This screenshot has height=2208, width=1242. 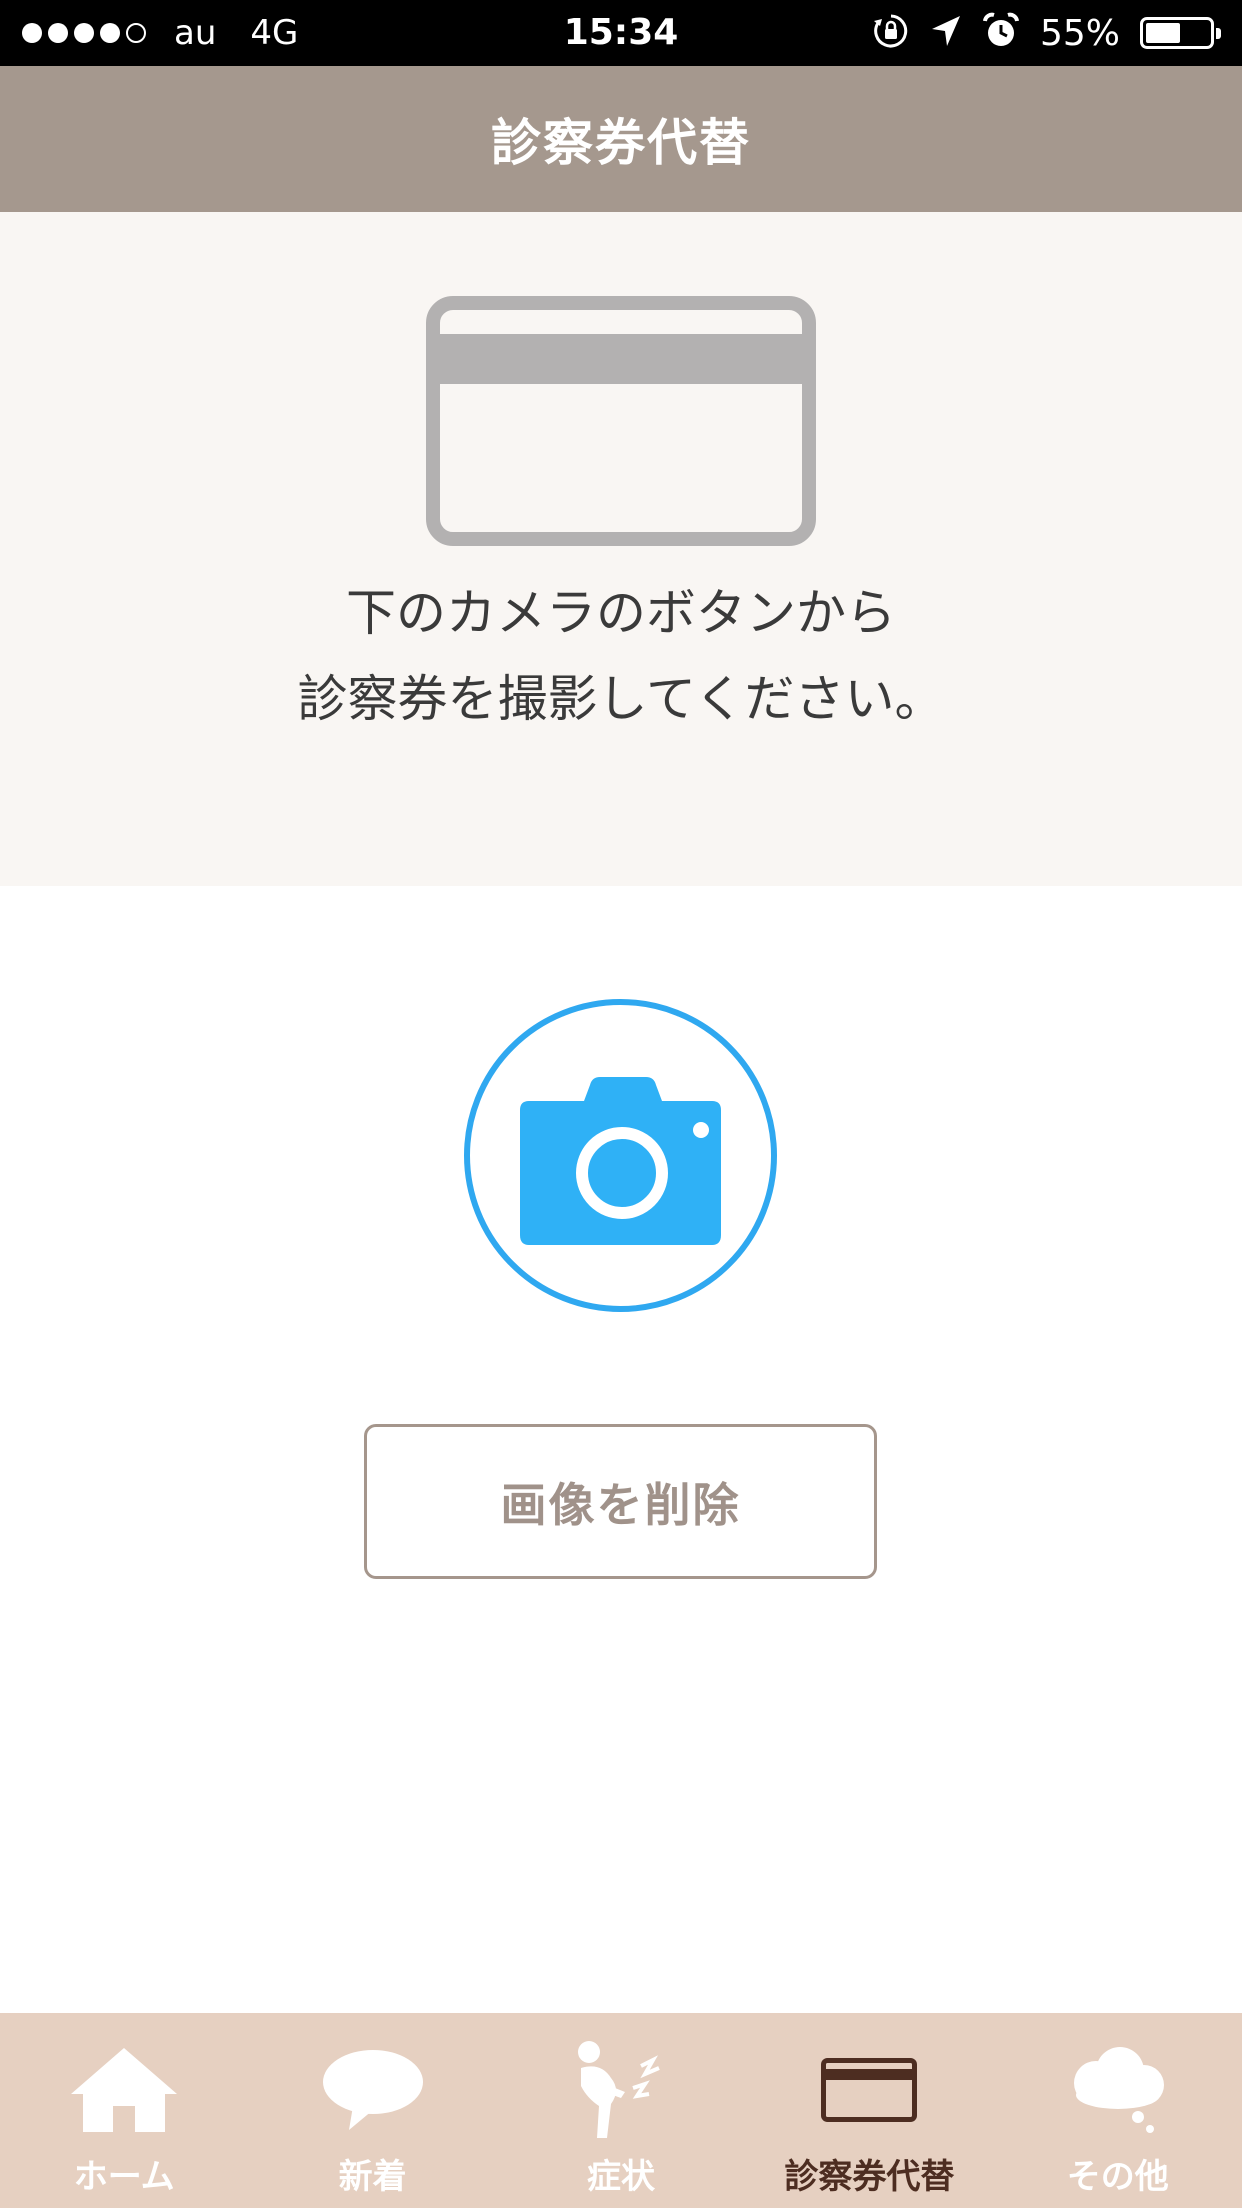 I want to click on tab-other: その他, so click(x=1118, y=2110).